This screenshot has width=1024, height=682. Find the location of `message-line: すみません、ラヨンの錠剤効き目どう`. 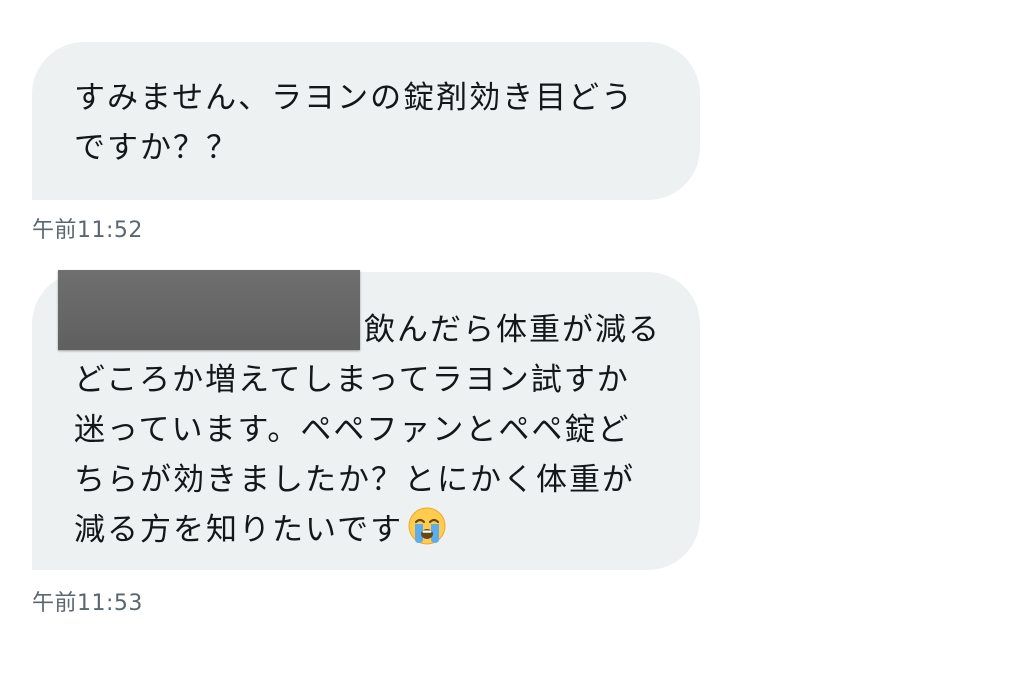

message-line: すみません、ラヨンの錠剤効き目どう is located at coordinates (354, 98).